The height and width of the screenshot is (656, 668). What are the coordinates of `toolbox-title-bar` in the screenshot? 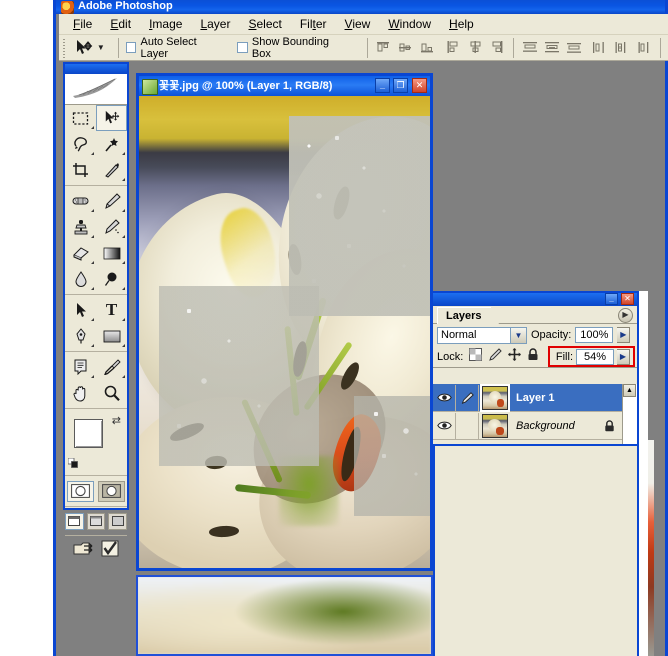 It's located at (96, 69).